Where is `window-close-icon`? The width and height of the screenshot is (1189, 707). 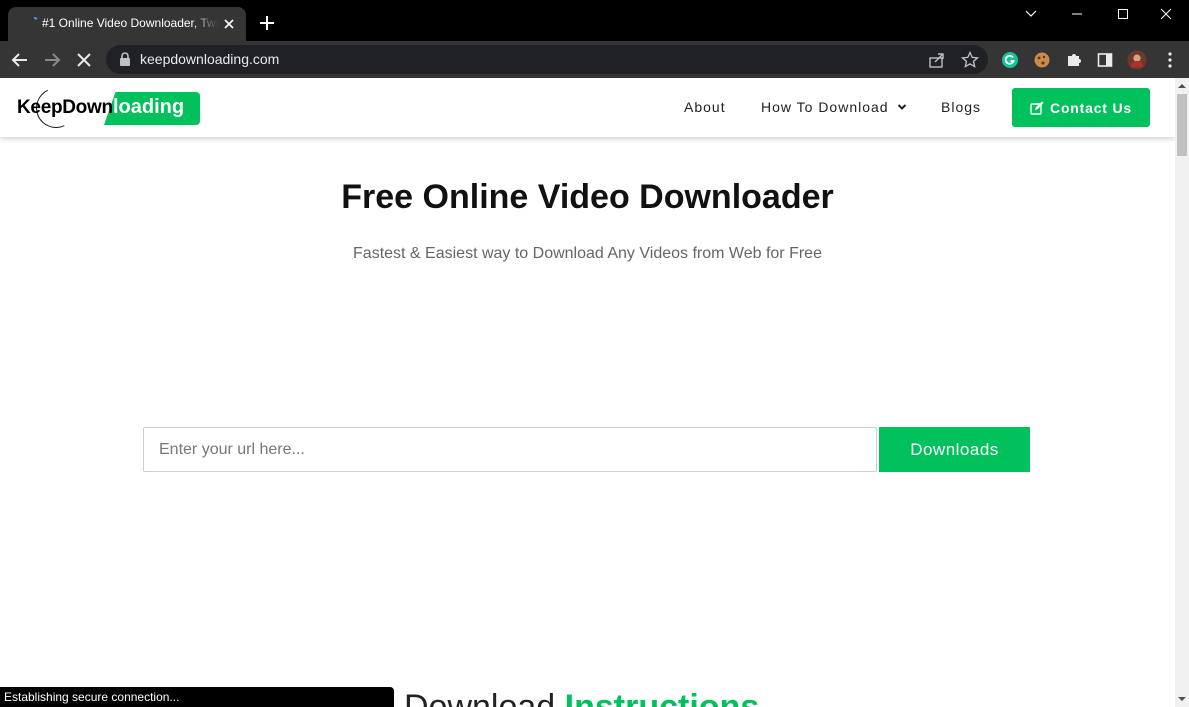
window-close-icon is located at coordinates (1166, 14).